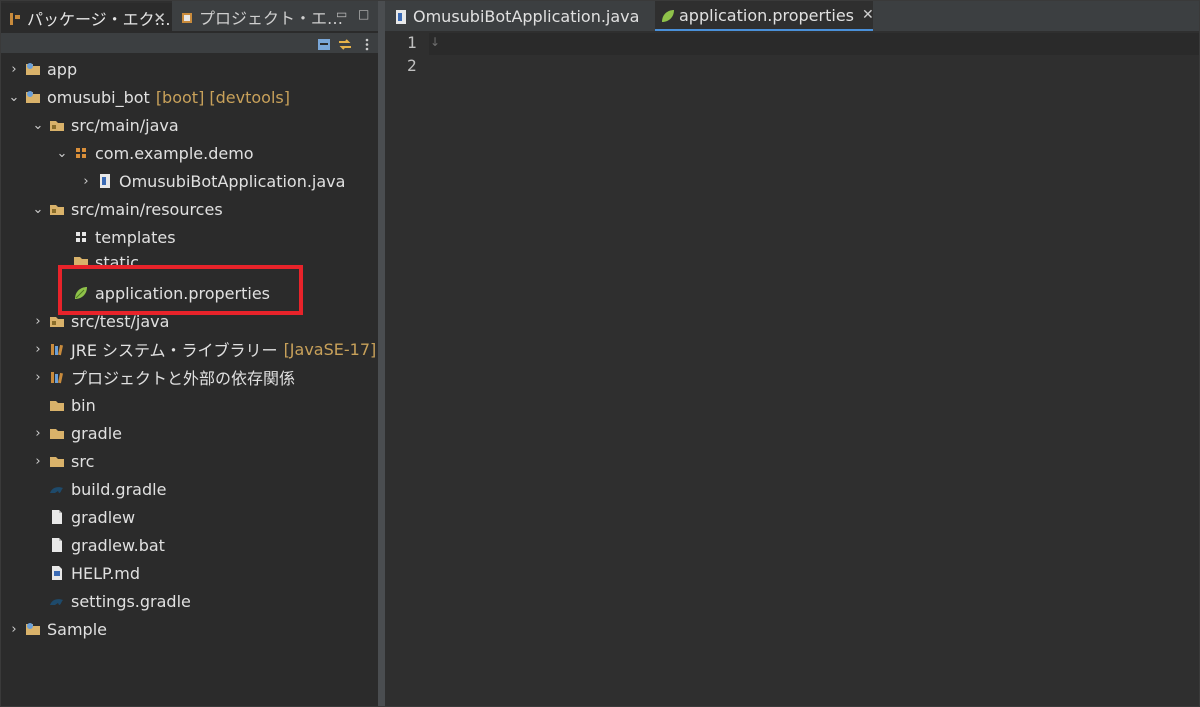  What do you see at coordinates (135, 237) in the screenshot?
I see `tree-item-label: templates` at bounding box center [135, 237].